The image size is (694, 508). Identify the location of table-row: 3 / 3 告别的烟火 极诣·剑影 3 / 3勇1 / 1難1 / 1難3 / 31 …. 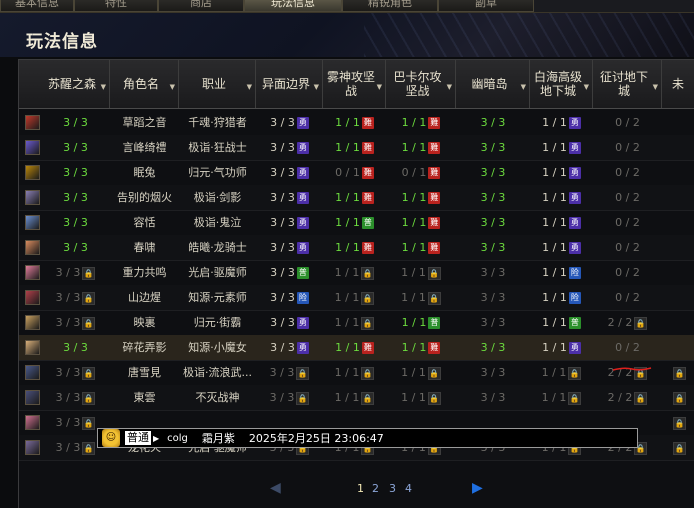
(356, 198).